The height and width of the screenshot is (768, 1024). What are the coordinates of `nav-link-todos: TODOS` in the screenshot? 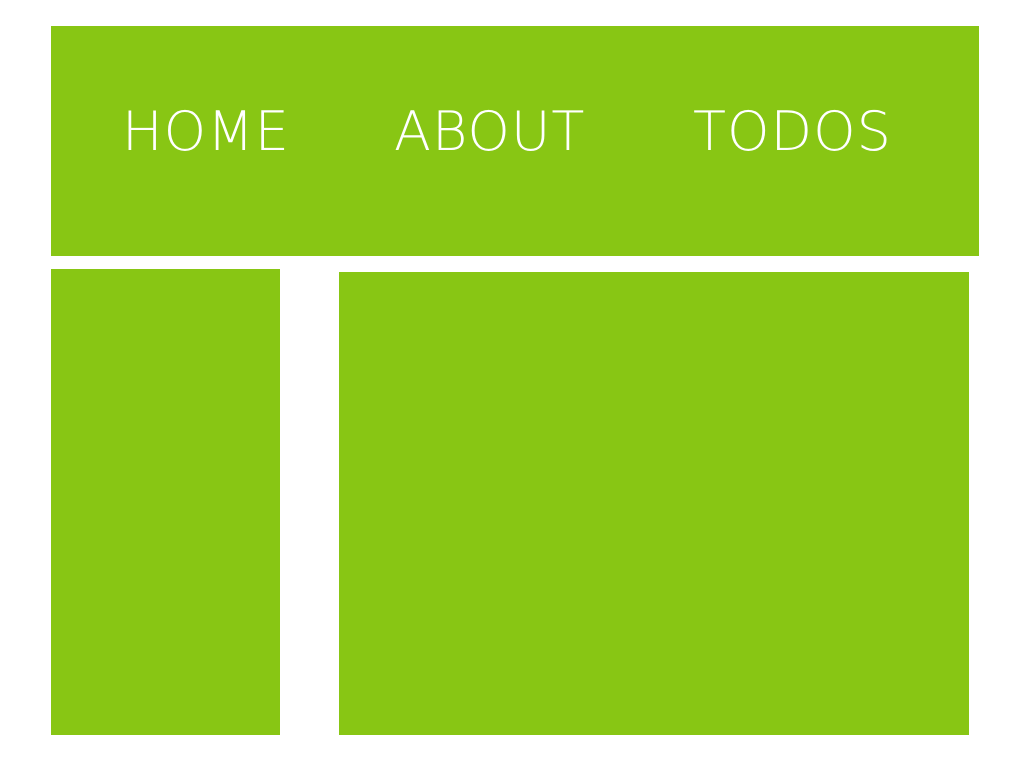 It's located at (792, 132).